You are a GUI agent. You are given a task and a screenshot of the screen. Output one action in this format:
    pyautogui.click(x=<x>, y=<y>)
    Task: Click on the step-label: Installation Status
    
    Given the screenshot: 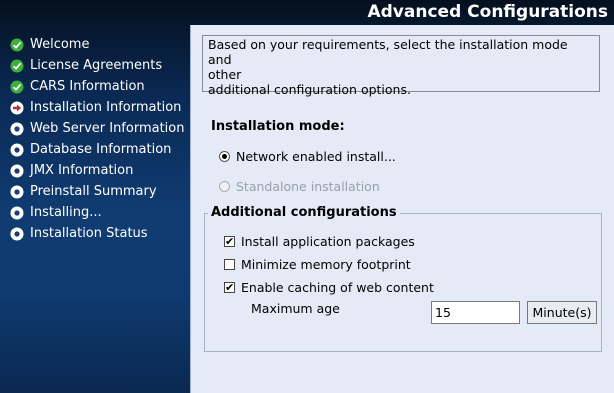 What is the action you would take?
    pyautogui.click(x=89, y=233)
    